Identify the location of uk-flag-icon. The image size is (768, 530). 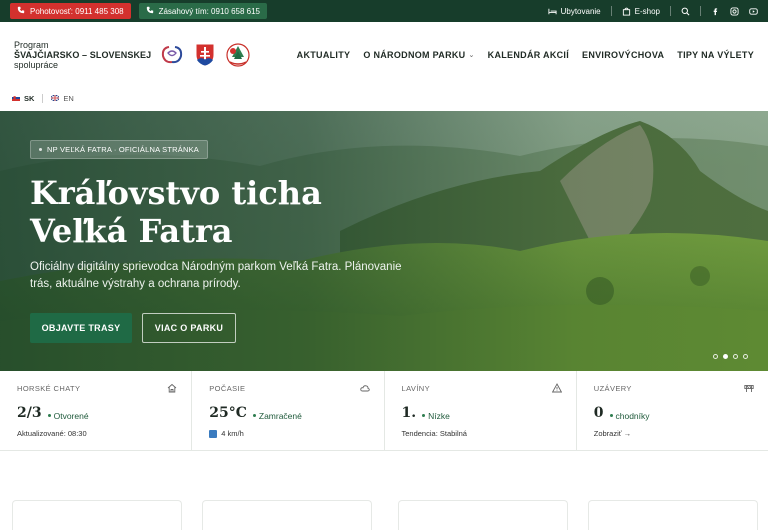
(55, 98).